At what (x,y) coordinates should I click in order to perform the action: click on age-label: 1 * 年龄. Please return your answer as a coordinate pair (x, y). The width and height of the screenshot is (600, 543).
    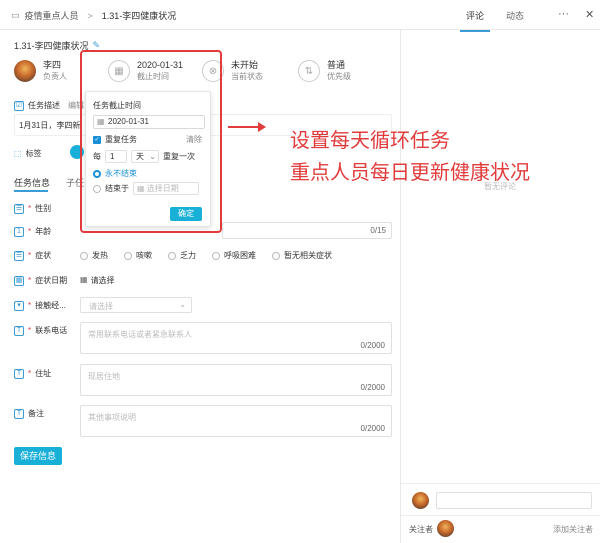
    Looking at the image, I should click on (32, 231).